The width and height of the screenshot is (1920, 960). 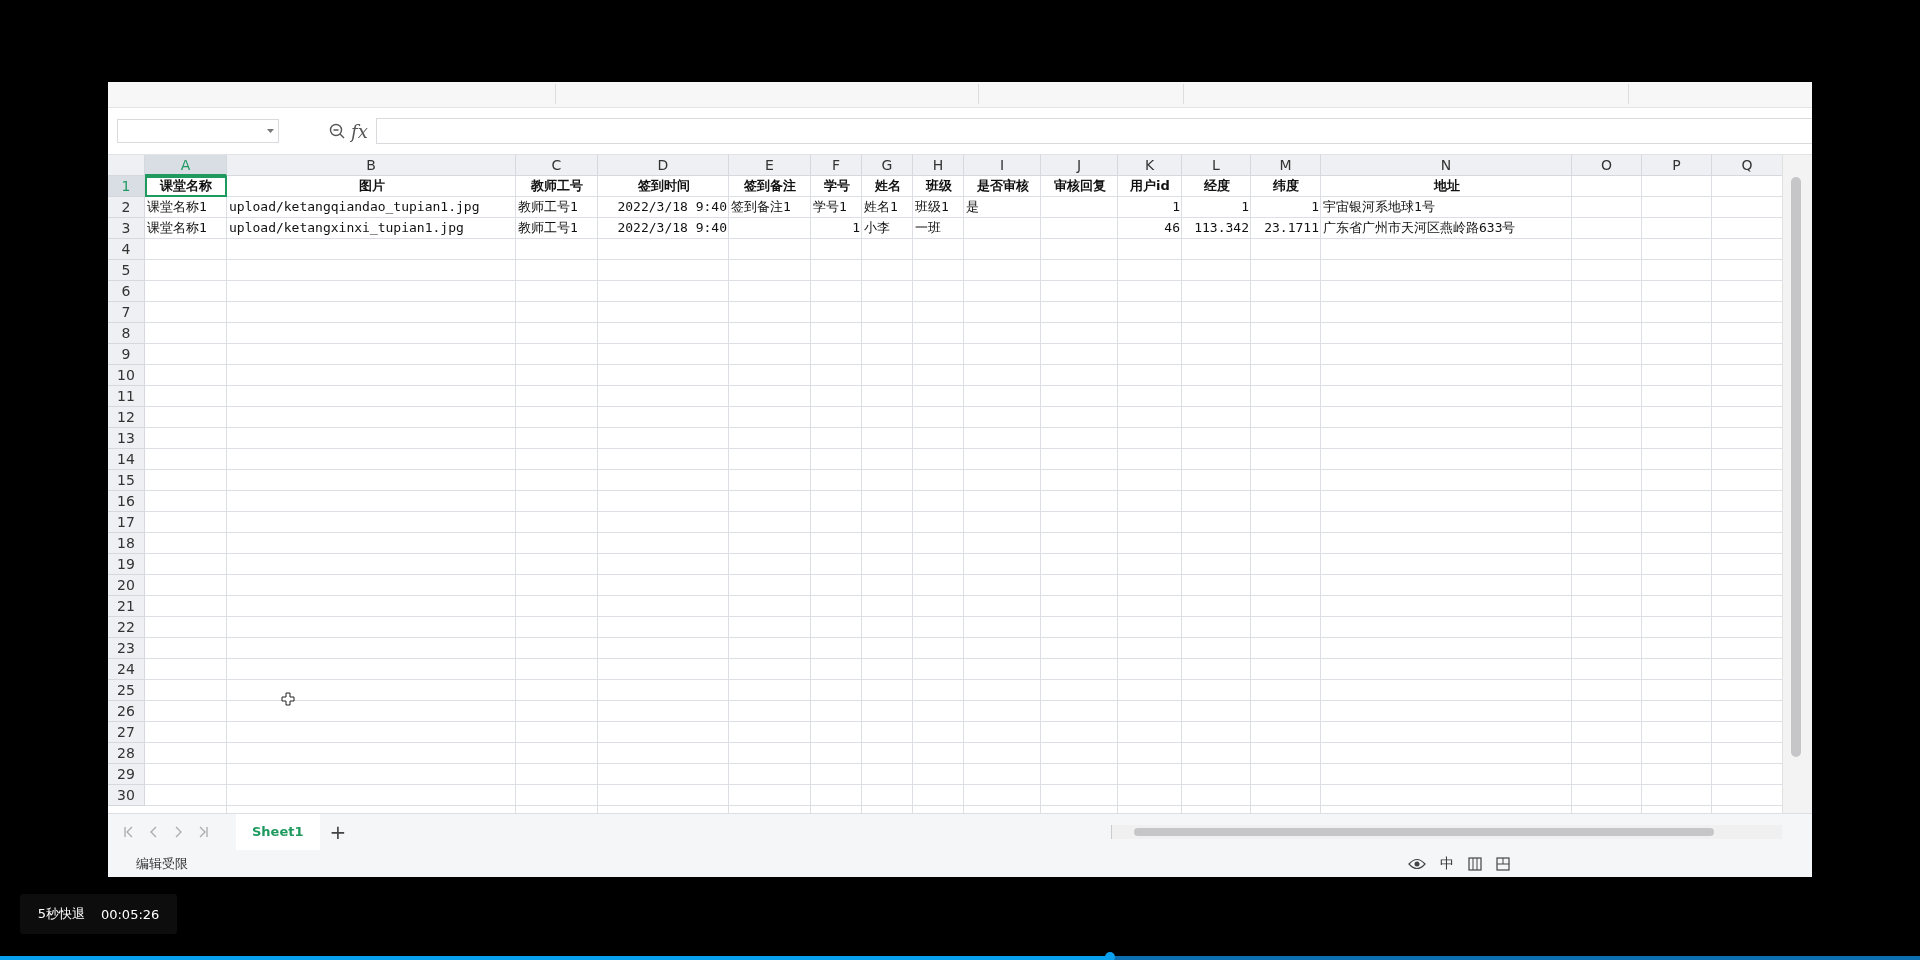 I want to click on row-header: 9, so click(x=126, y=354).